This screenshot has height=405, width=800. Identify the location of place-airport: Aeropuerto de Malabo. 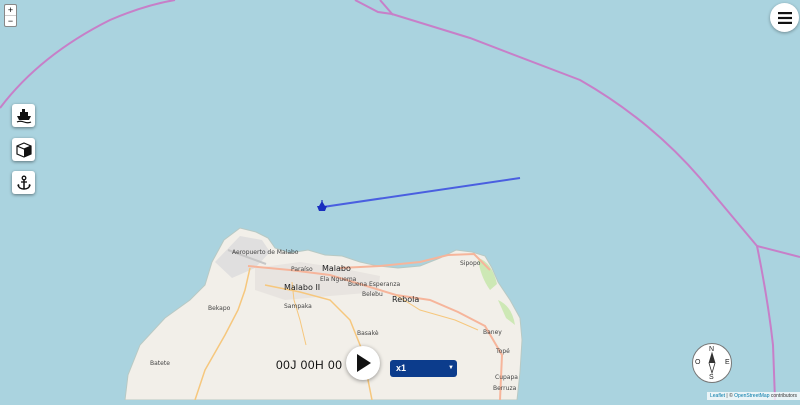
(265, 252).